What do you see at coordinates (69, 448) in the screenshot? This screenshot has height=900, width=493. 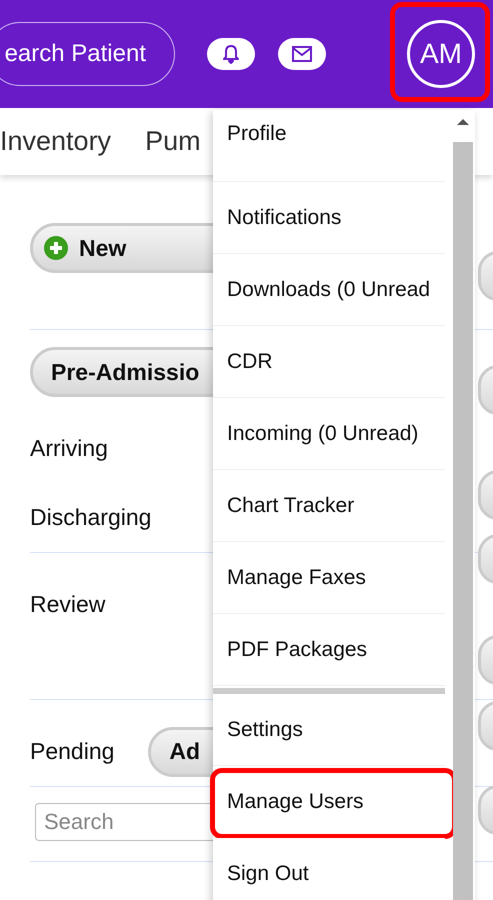 I see `row-label: Arriving` at bounding box center [69, 448].